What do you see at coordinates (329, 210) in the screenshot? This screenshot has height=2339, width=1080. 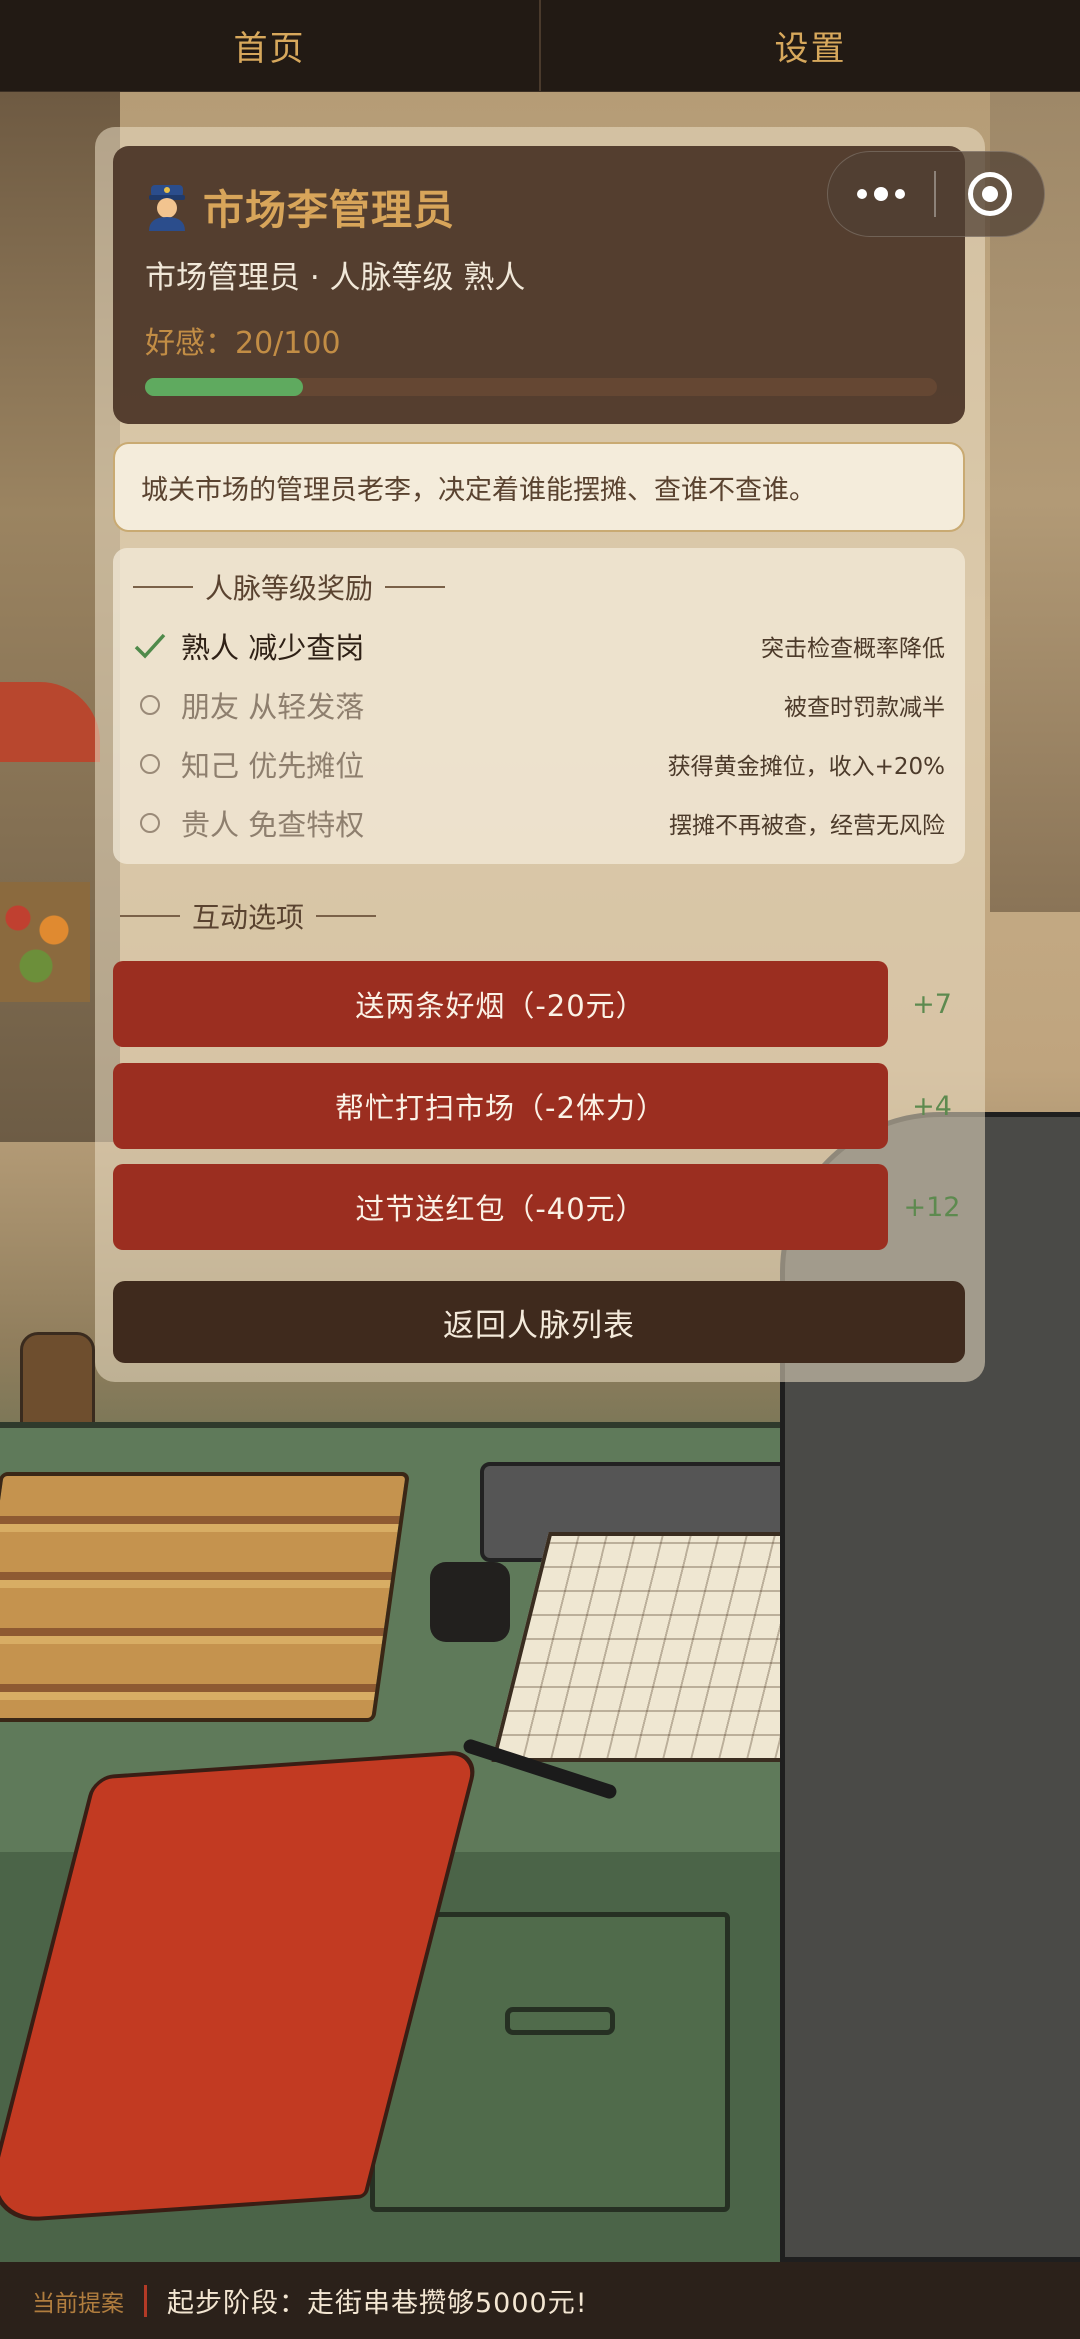 I see `npc-name: 市场李管理员` at bounding box center [329, 210].